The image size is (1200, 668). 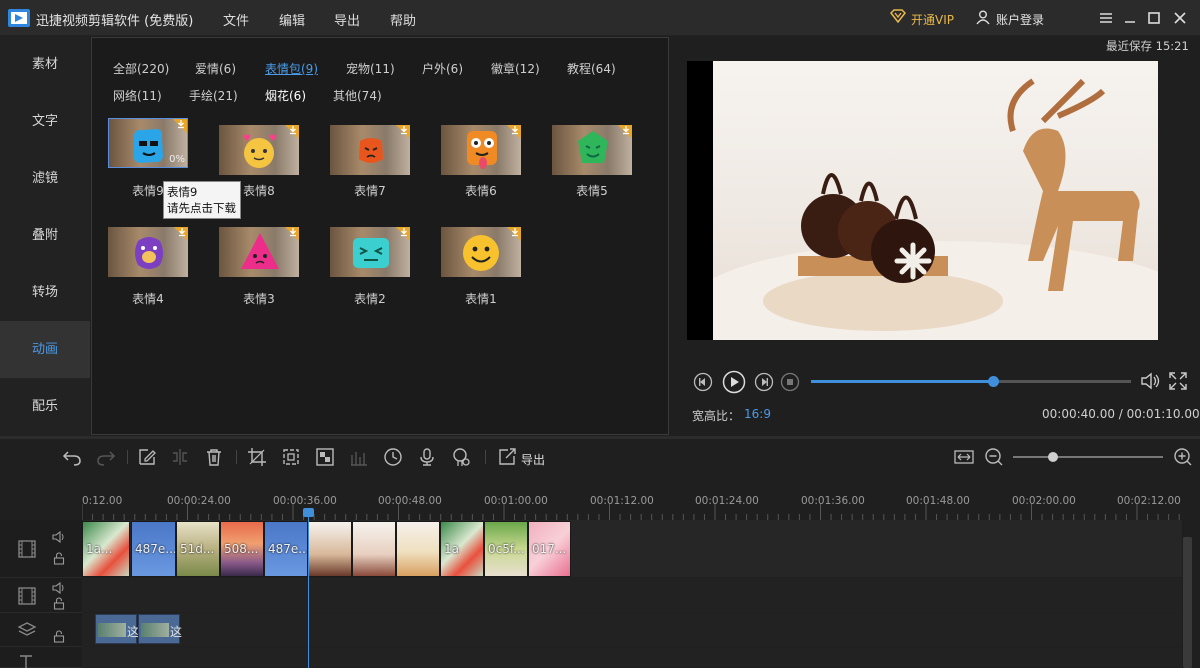 What do you see at coordinates (1020, 19) in the screenshot?
I see `account-login-button: 账户登录` at bounding box center [1020, 19].